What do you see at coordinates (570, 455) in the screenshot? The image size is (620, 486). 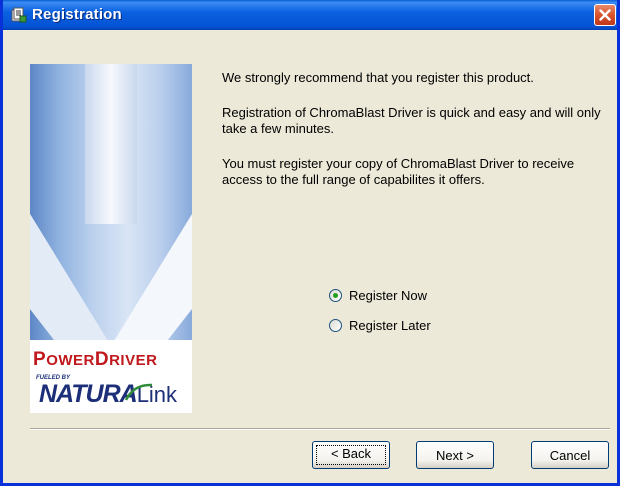 I see `cancel-button: Cancel` at bounding box center [570, 455].